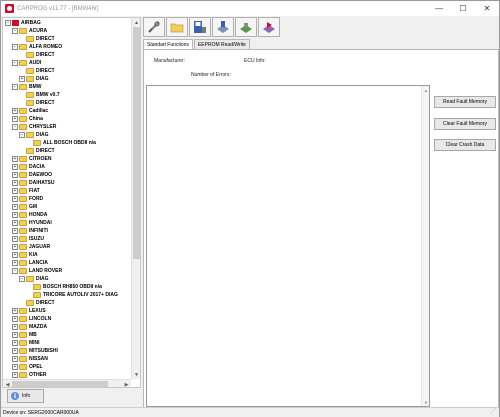  What do you see at coordinates (221, 44) in the screenshot?
I see `tab-eeprom-read-write: EEPROM Read/Write` at bounding box center [221, 44].